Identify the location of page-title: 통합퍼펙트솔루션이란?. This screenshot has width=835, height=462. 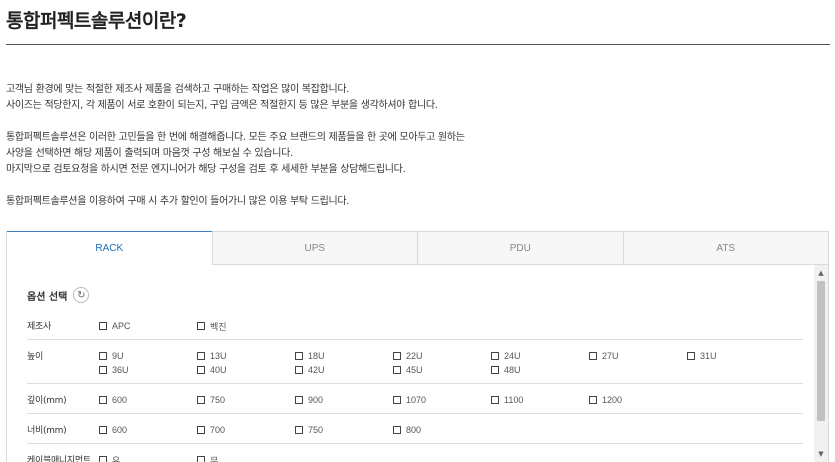
(96, 21).